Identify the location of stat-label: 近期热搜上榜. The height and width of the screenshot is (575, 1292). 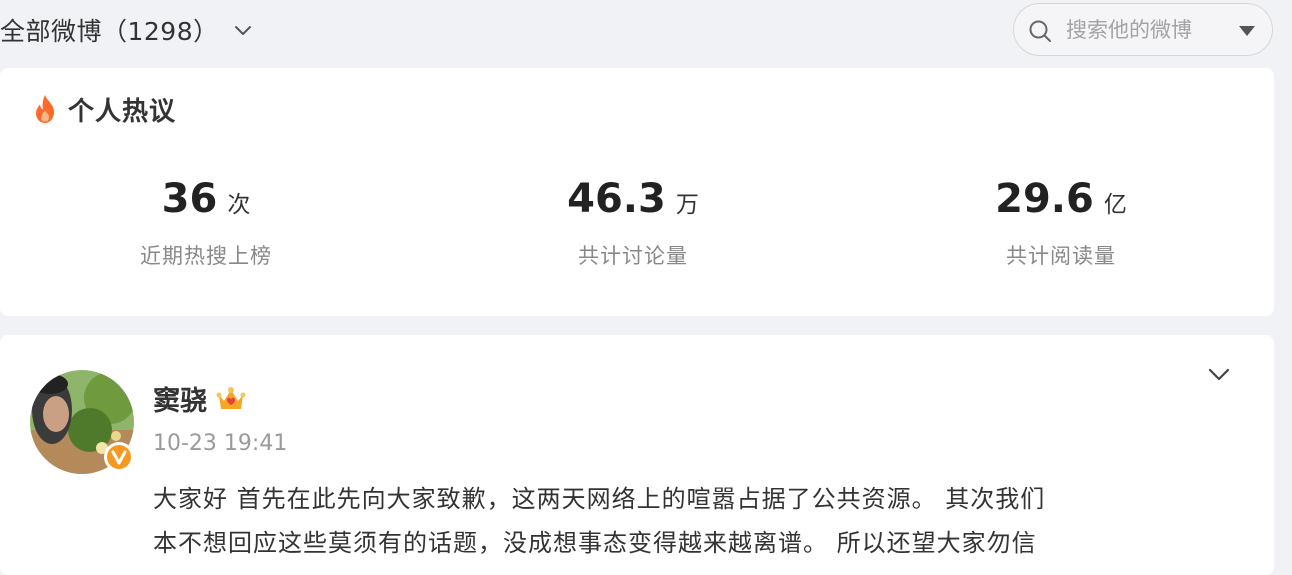
(206, 256).